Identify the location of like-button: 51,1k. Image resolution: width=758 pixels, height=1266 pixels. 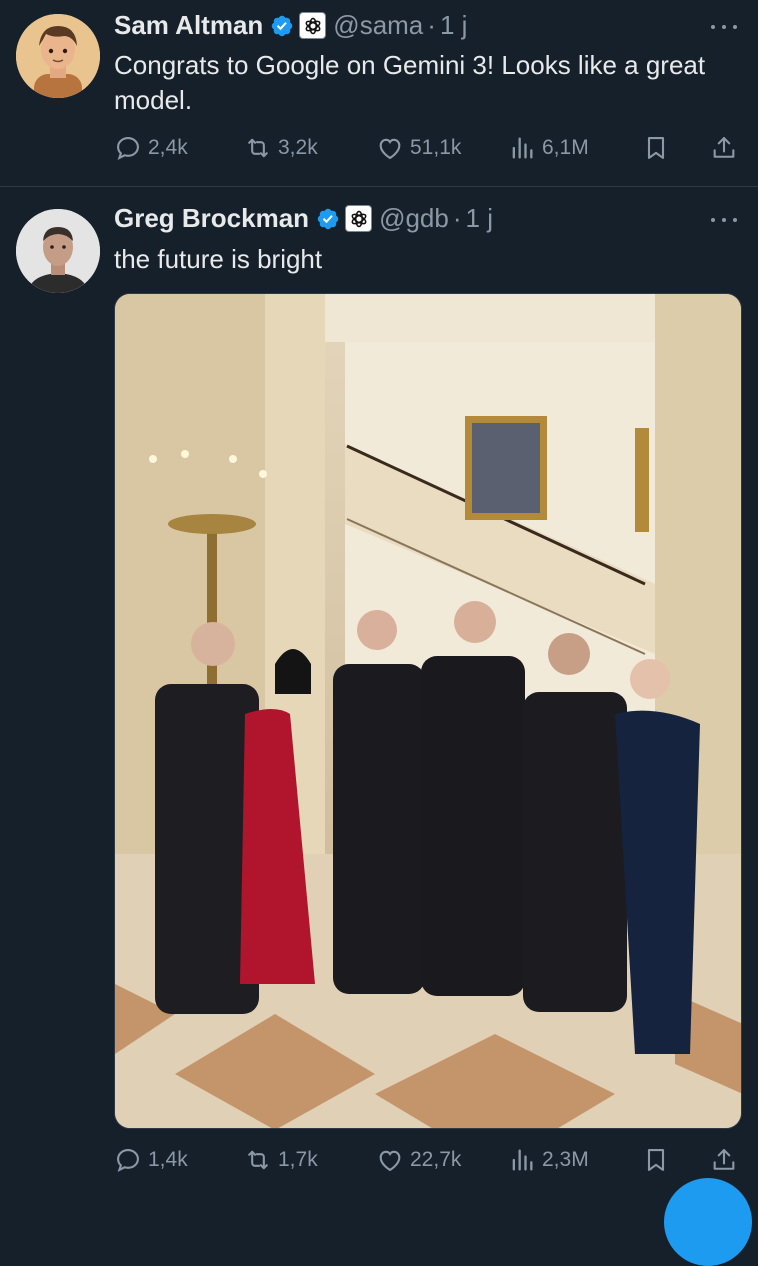
(418, 148).